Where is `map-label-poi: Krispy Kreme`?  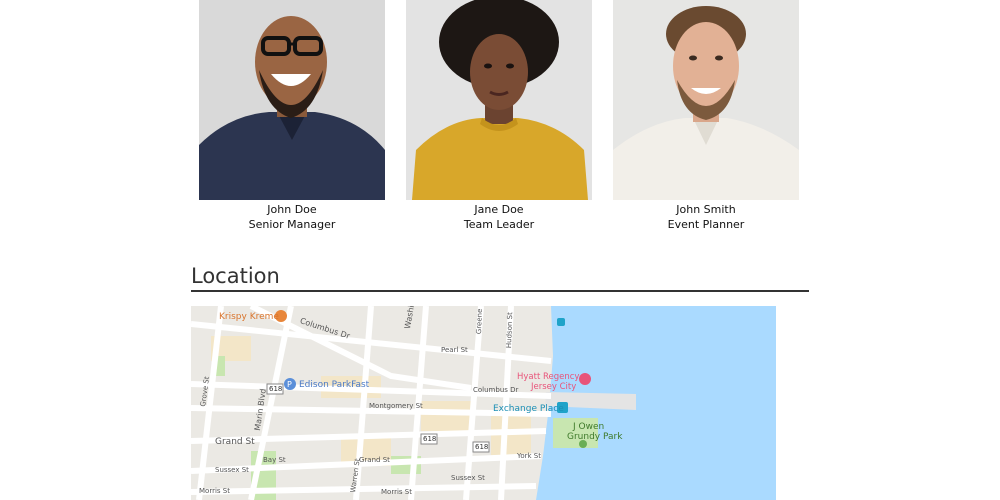 map-label-poi: Krispy Kreme is located at coordinates (249, 317).